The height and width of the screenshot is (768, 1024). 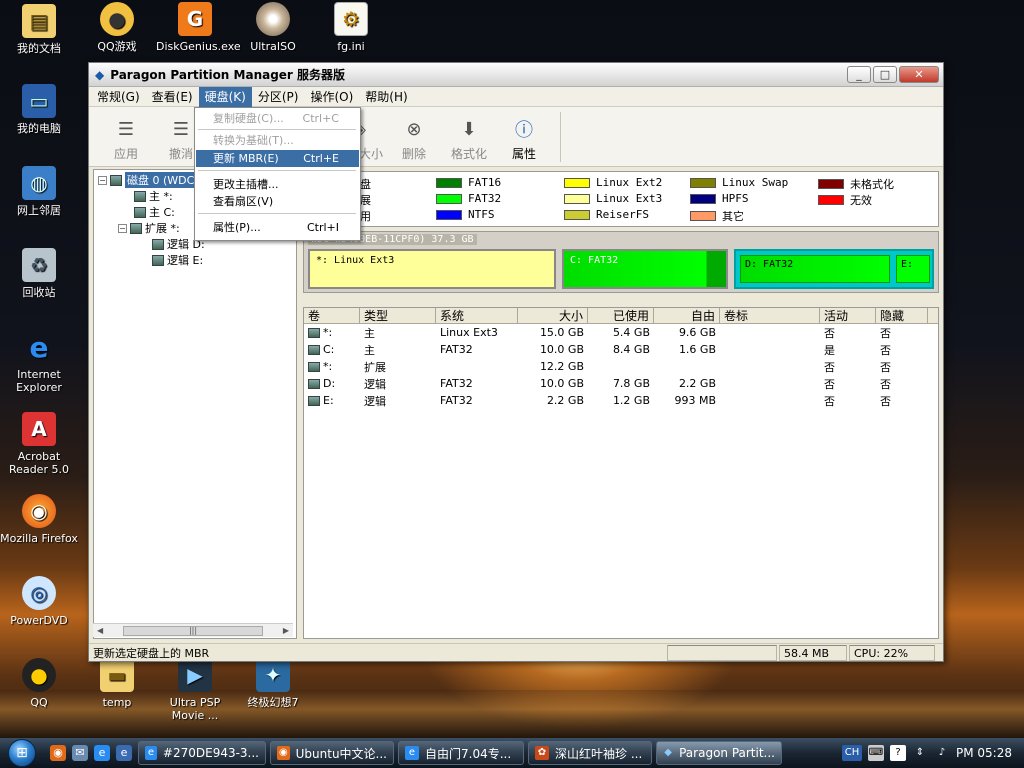 I want to click on menu-view: 查看(E), so click(x=172, y=97).